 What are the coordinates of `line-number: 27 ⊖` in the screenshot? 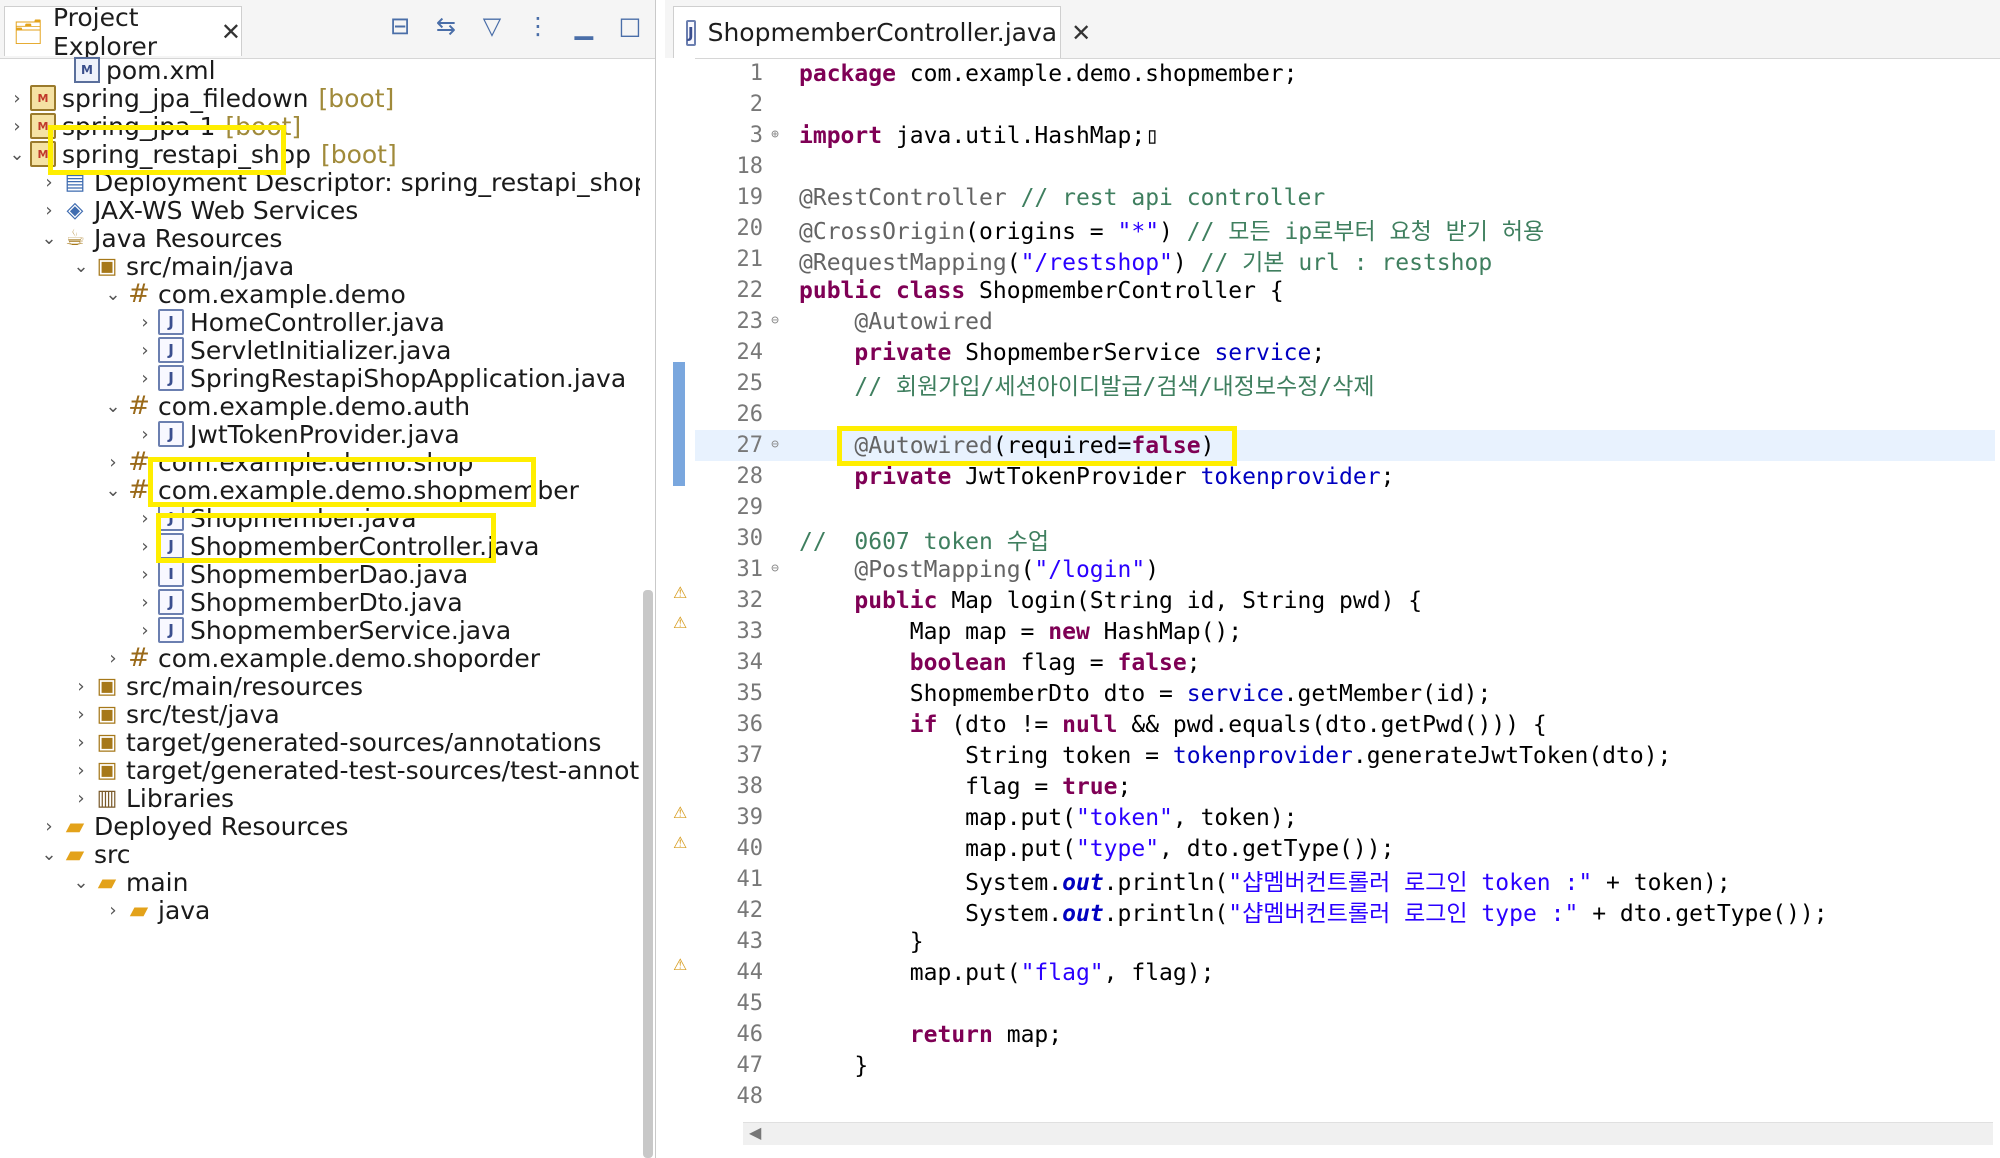 It's located at (758, 445).